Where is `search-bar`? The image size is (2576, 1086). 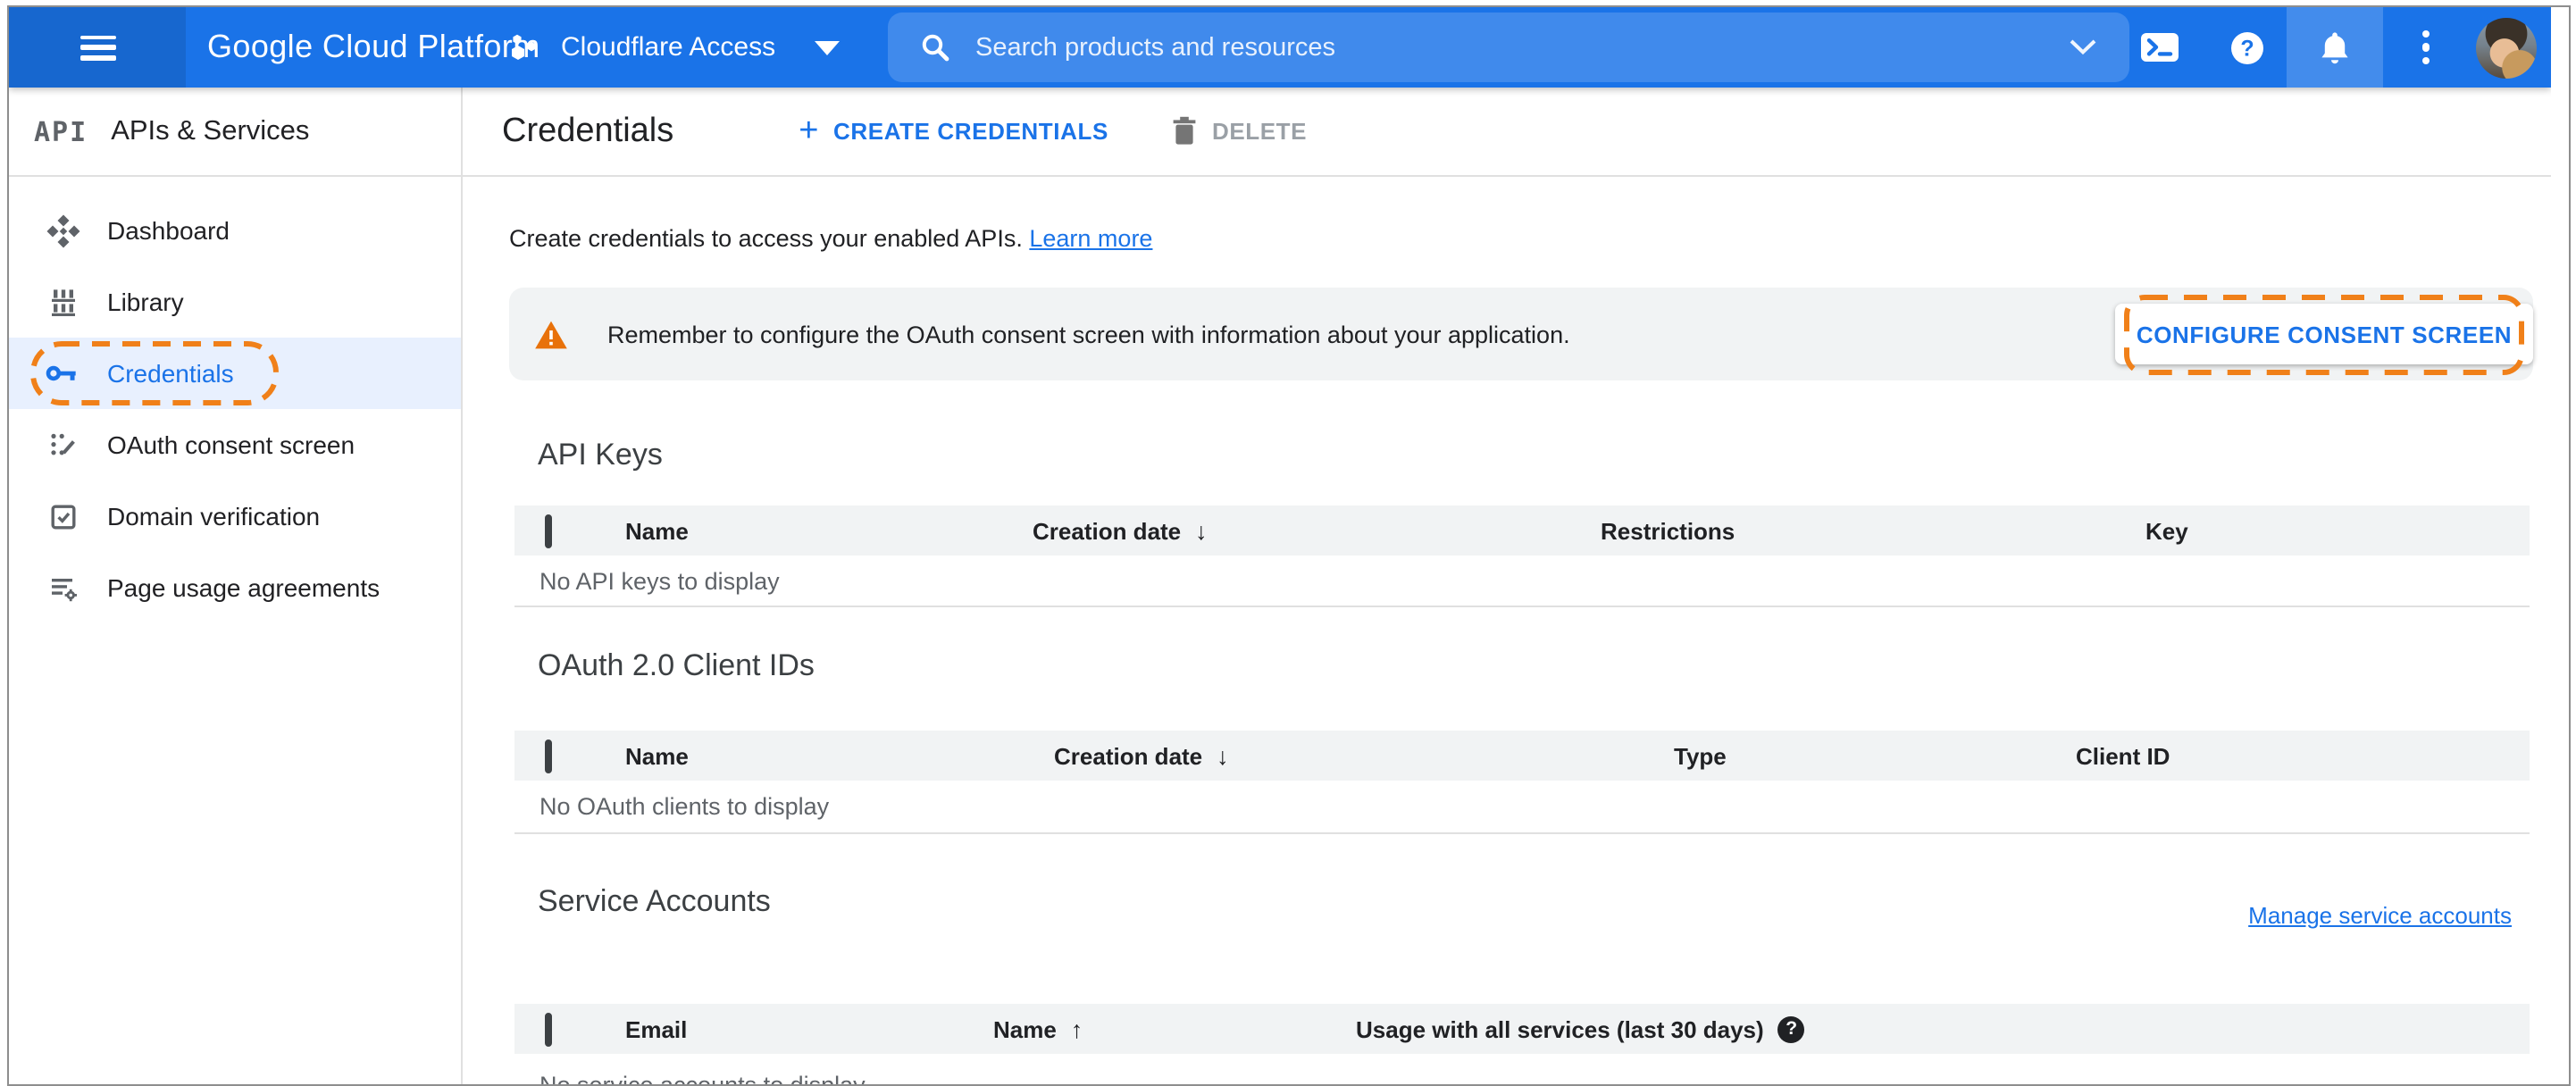 search-bar is located at coordinates (1509, 47).